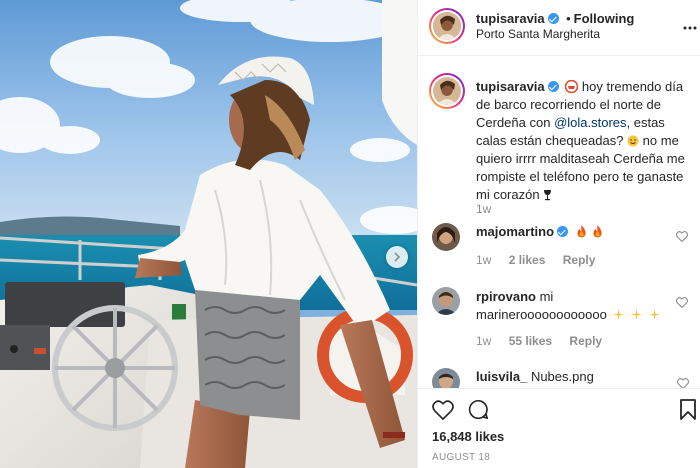 Image resolution: width=700 pixels, height=468 pixels. I want to click on next-photo-button, so click(397, 257).